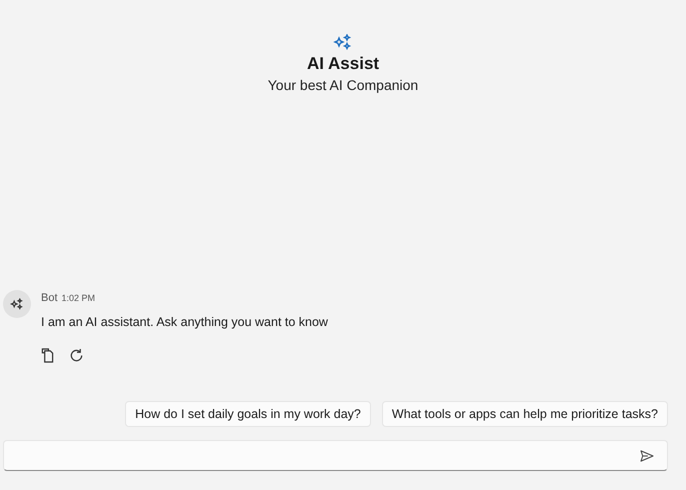 This screenshot has width=686, height=490. I want to click on app-subtitle: Your best AI Companion, so click(343, 85).